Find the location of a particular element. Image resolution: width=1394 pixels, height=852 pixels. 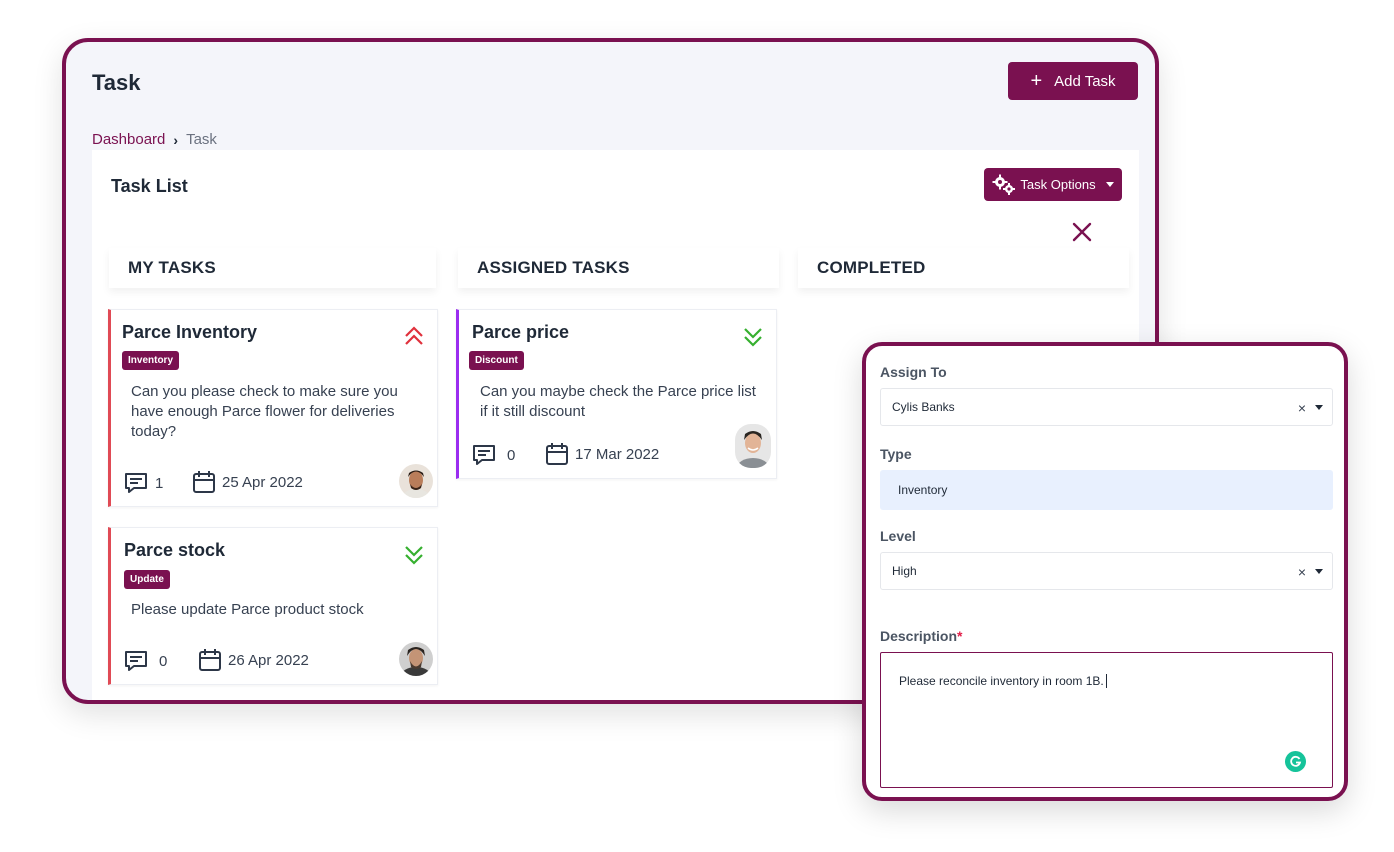

breadcrumb-current: Task is located at coordinates (201, 139).